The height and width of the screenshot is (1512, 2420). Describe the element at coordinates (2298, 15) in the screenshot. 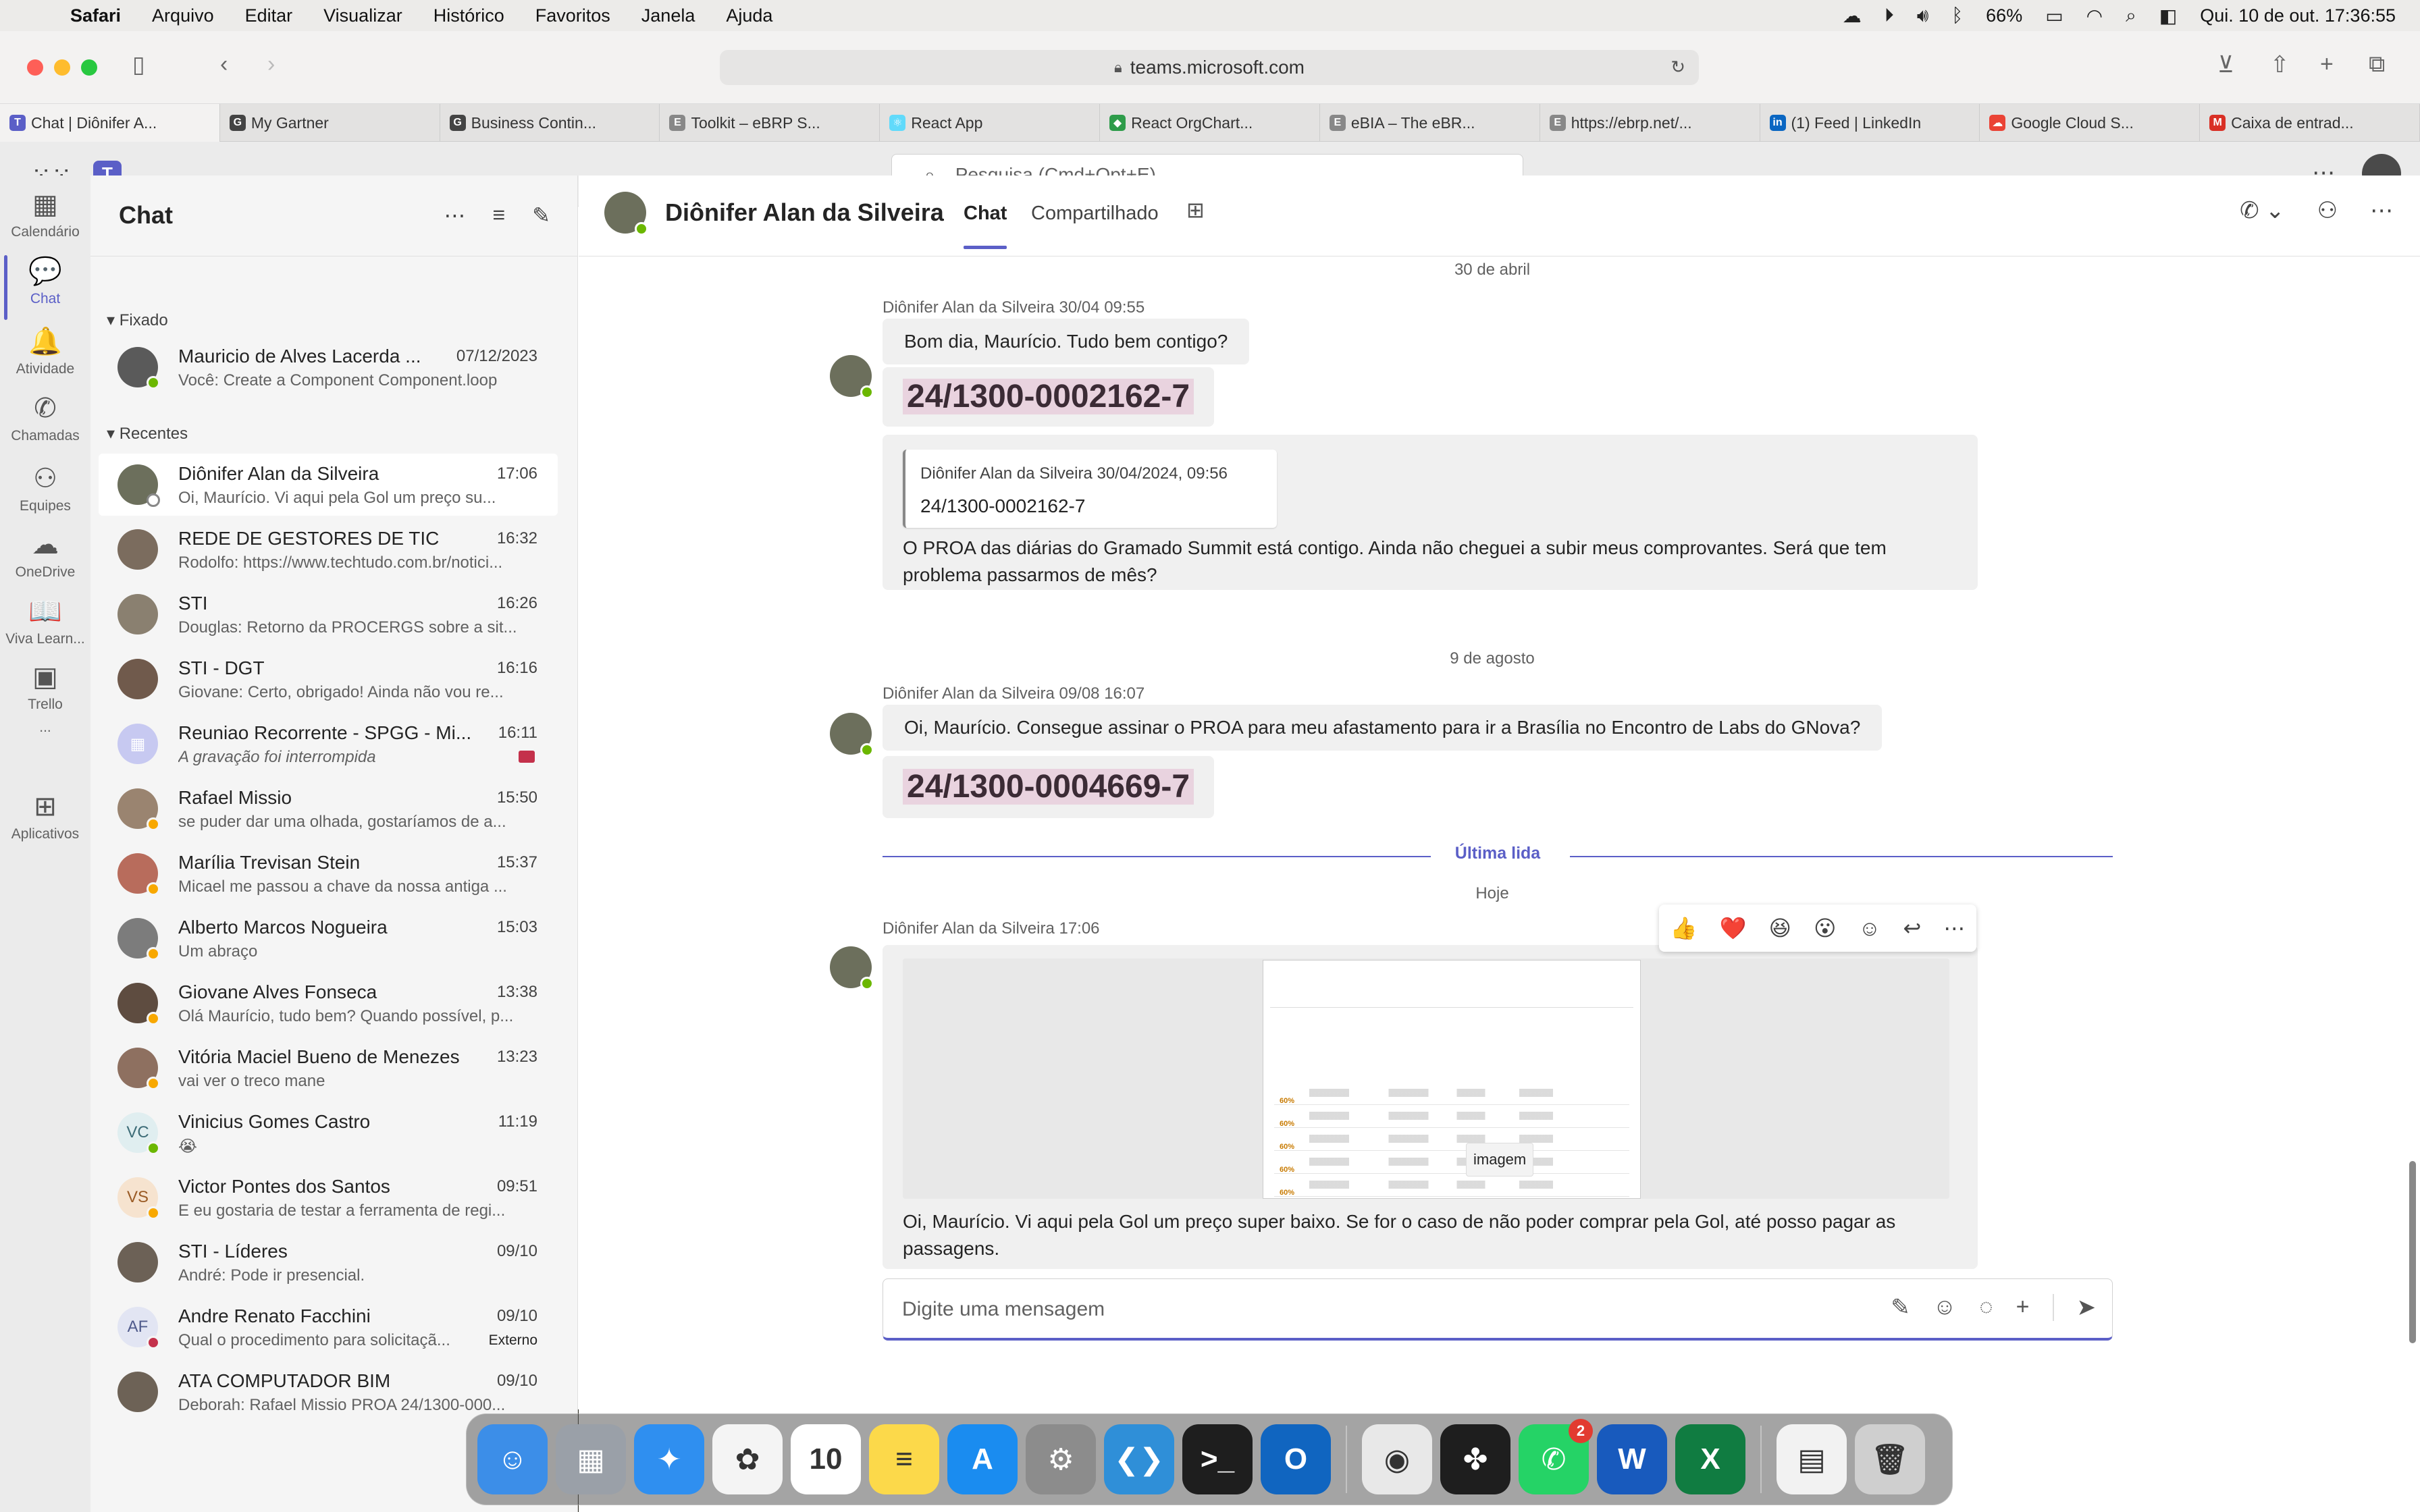

I see `menubar-clock: Qui. 10 de out. 17:36:55` at that location.